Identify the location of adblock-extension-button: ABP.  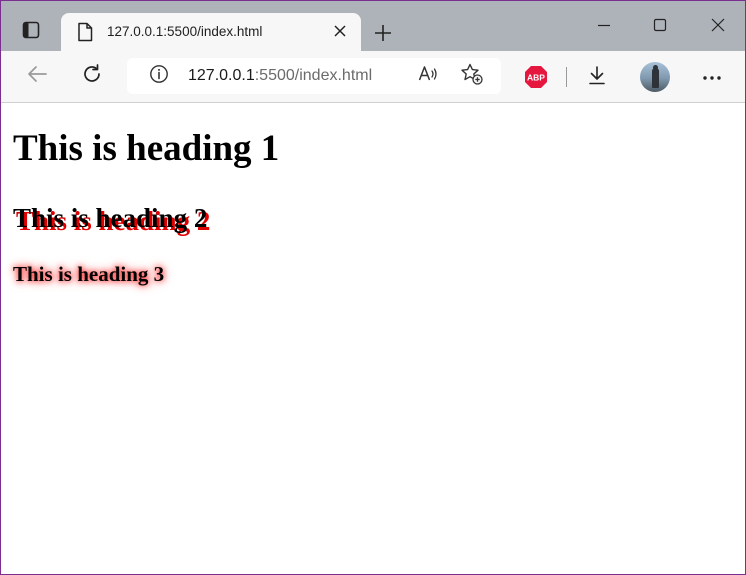
(536, 77).